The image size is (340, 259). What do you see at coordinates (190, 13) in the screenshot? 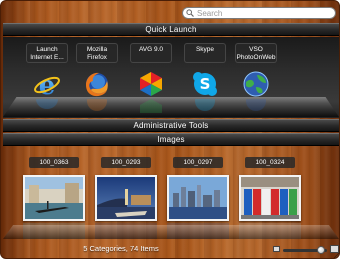
I see `search-icon` at bounding box center [190, 13].